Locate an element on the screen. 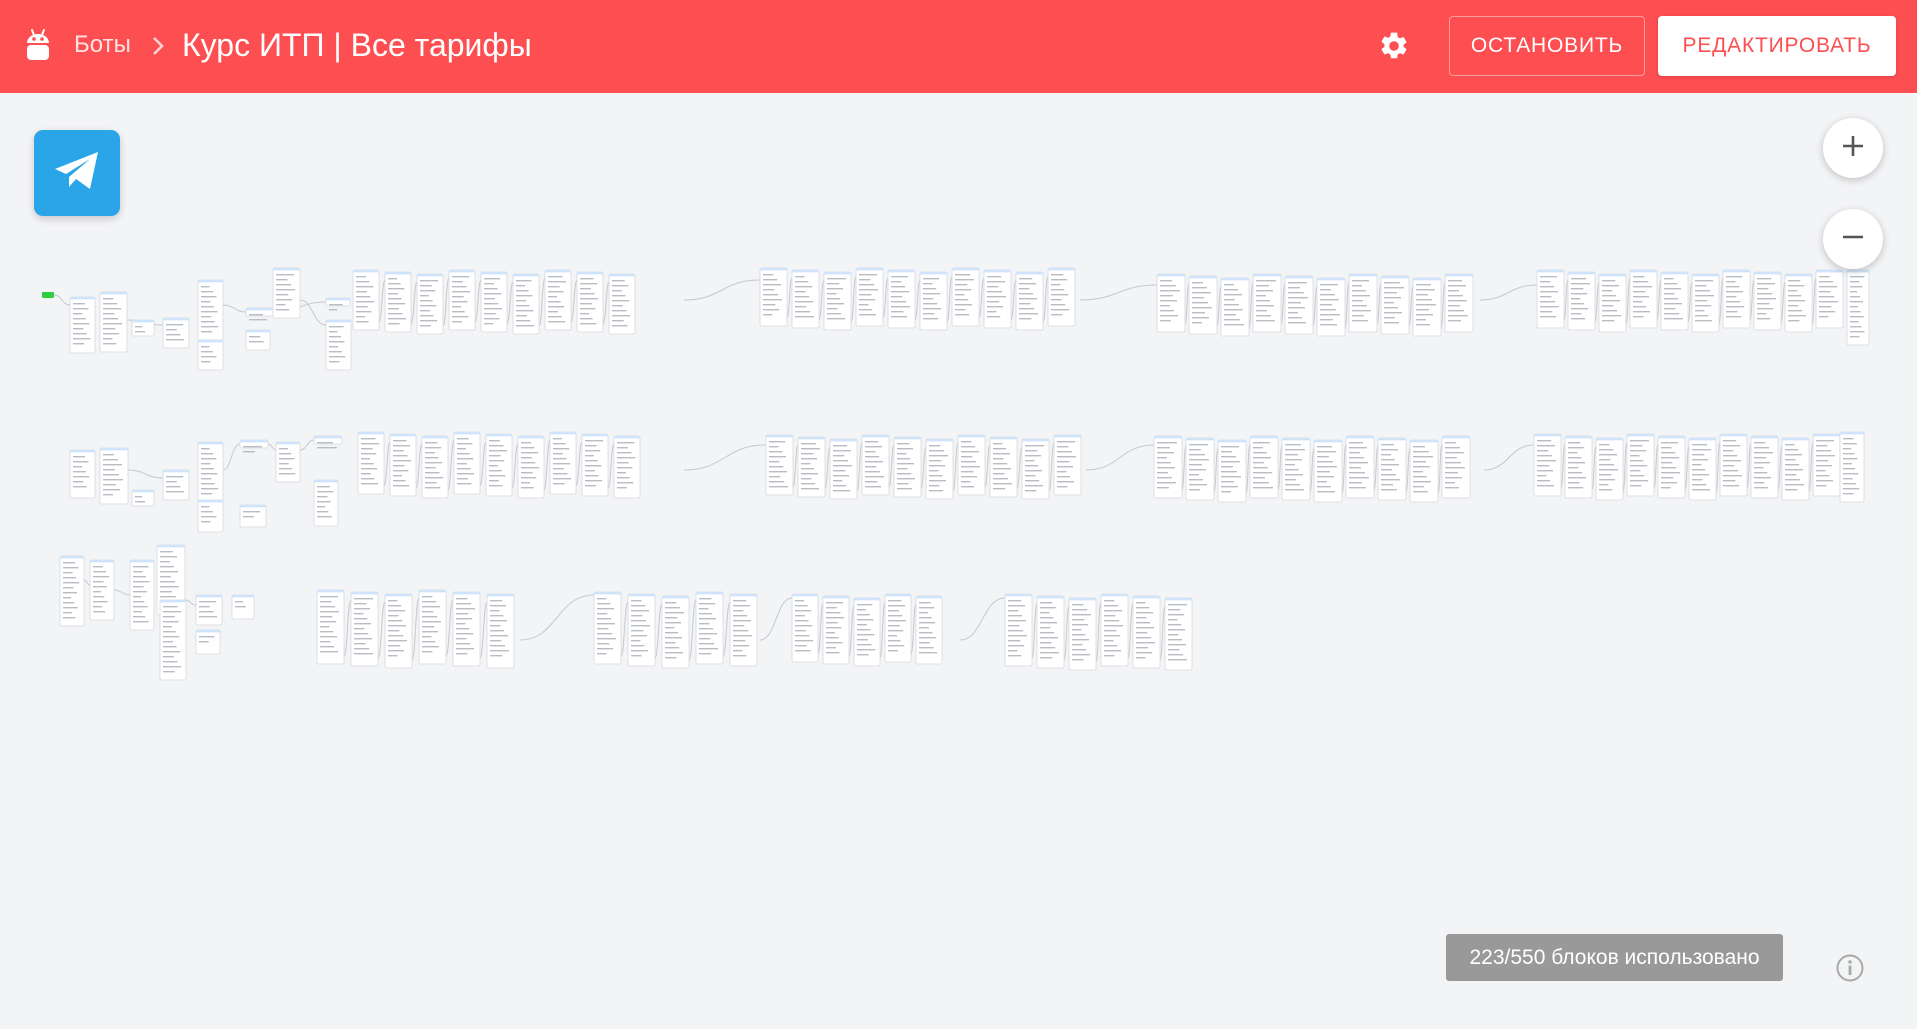  start-node is located at coordinates (48, 295).